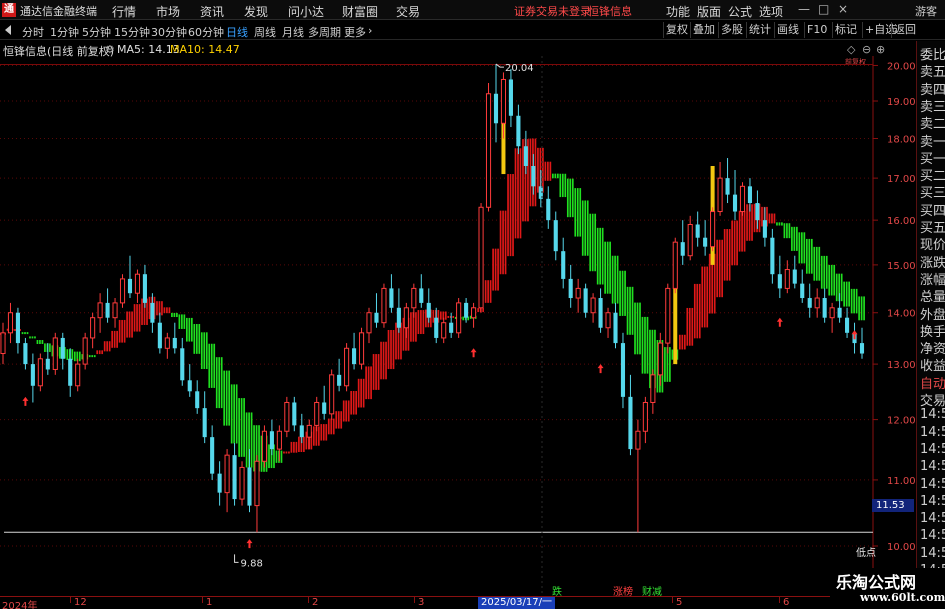 Image resolution: width=945 pixels, height=609 pixels. Describe the element at coordinates (932, 142) in the screenshot. I see `side-panel-item: 卖一` at that location.